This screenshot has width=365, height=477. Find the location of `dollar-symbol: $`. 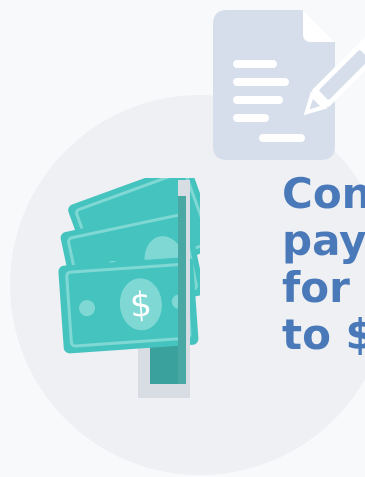

dollar-symbol: $ is located at coordinates (141, 305).